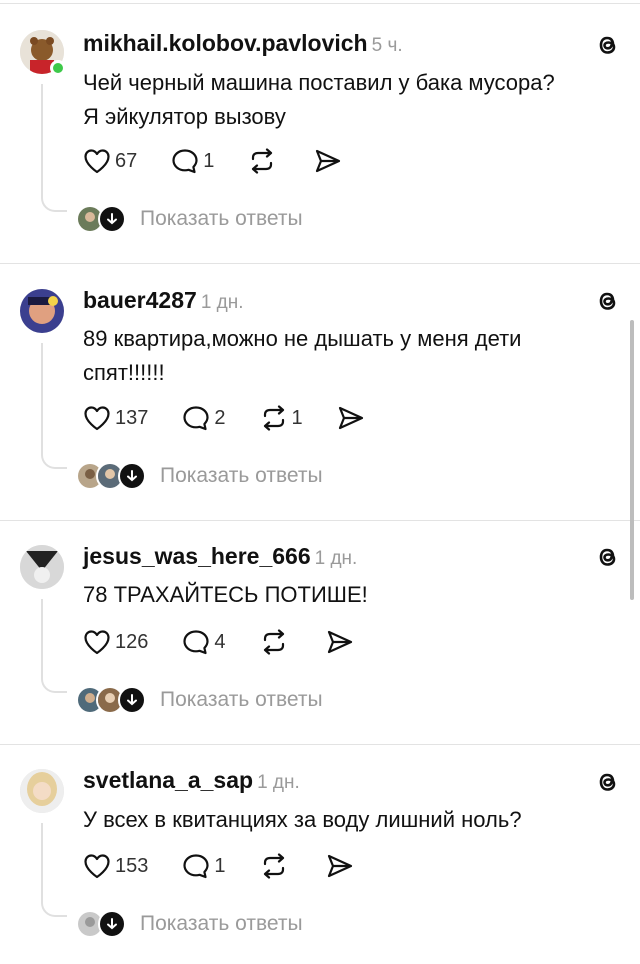 This screenshot has width=640, height=964. What do you see at coordinates (320, 3) in the screenshot?
I see `top-divider` at bounding box center [320, 3].